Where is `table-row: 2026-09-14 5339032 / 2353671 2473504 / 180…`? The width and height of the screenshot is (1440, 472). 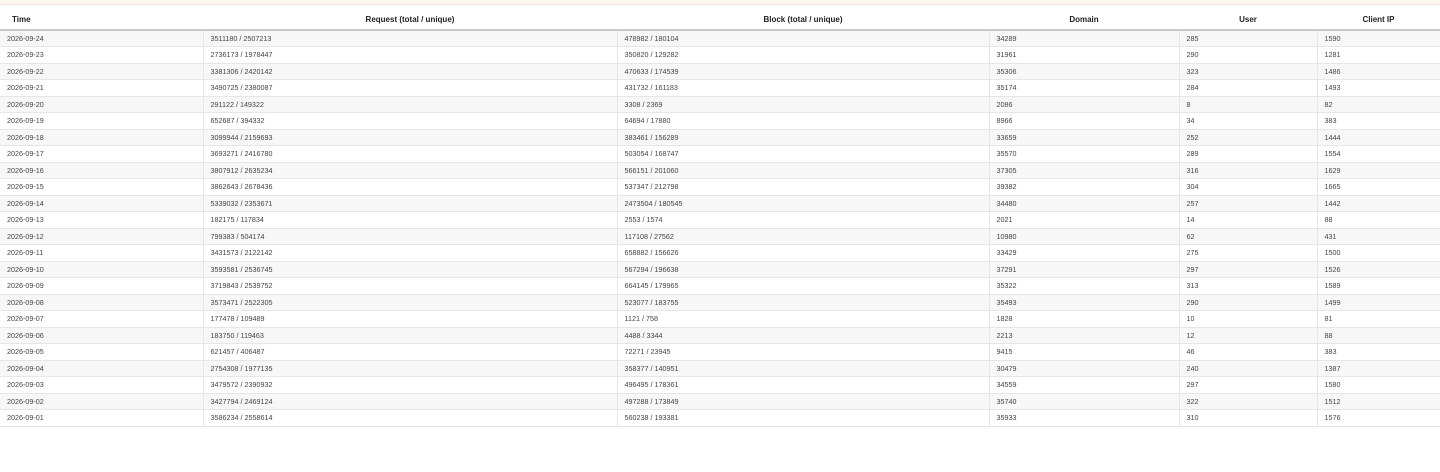
table-row: 2026-09-14 5339032 / 2353671 2473504 / 180… is located at coordinates (720, 203).